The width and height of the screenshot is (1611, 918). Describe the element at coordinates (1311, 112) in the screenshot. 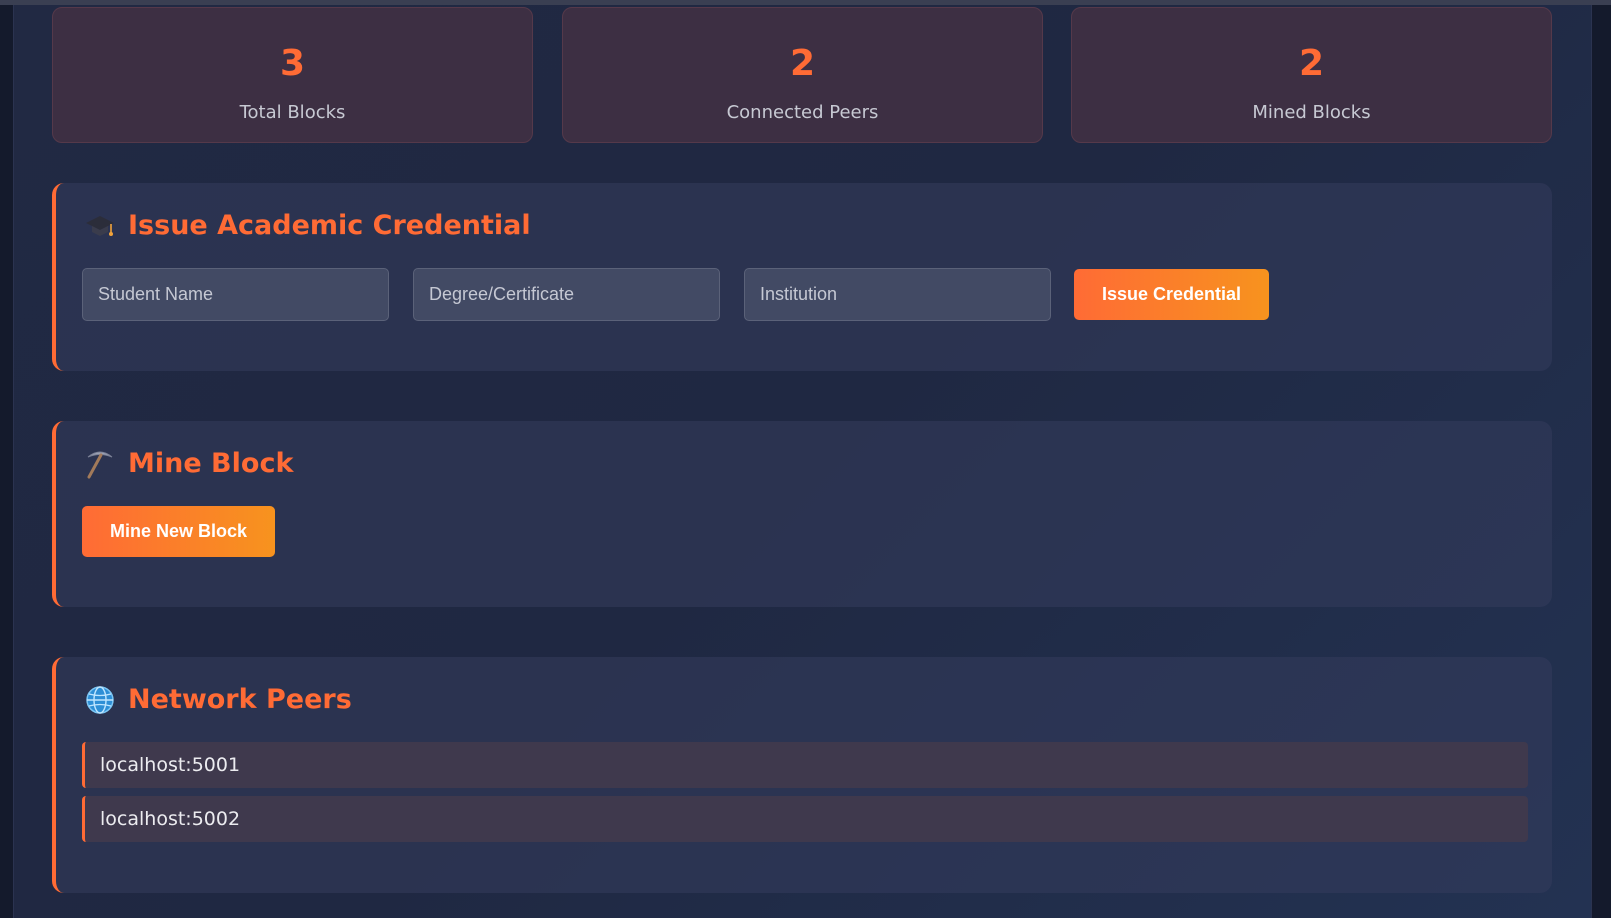

I see `stat-label: Mined Blocks` at that location.